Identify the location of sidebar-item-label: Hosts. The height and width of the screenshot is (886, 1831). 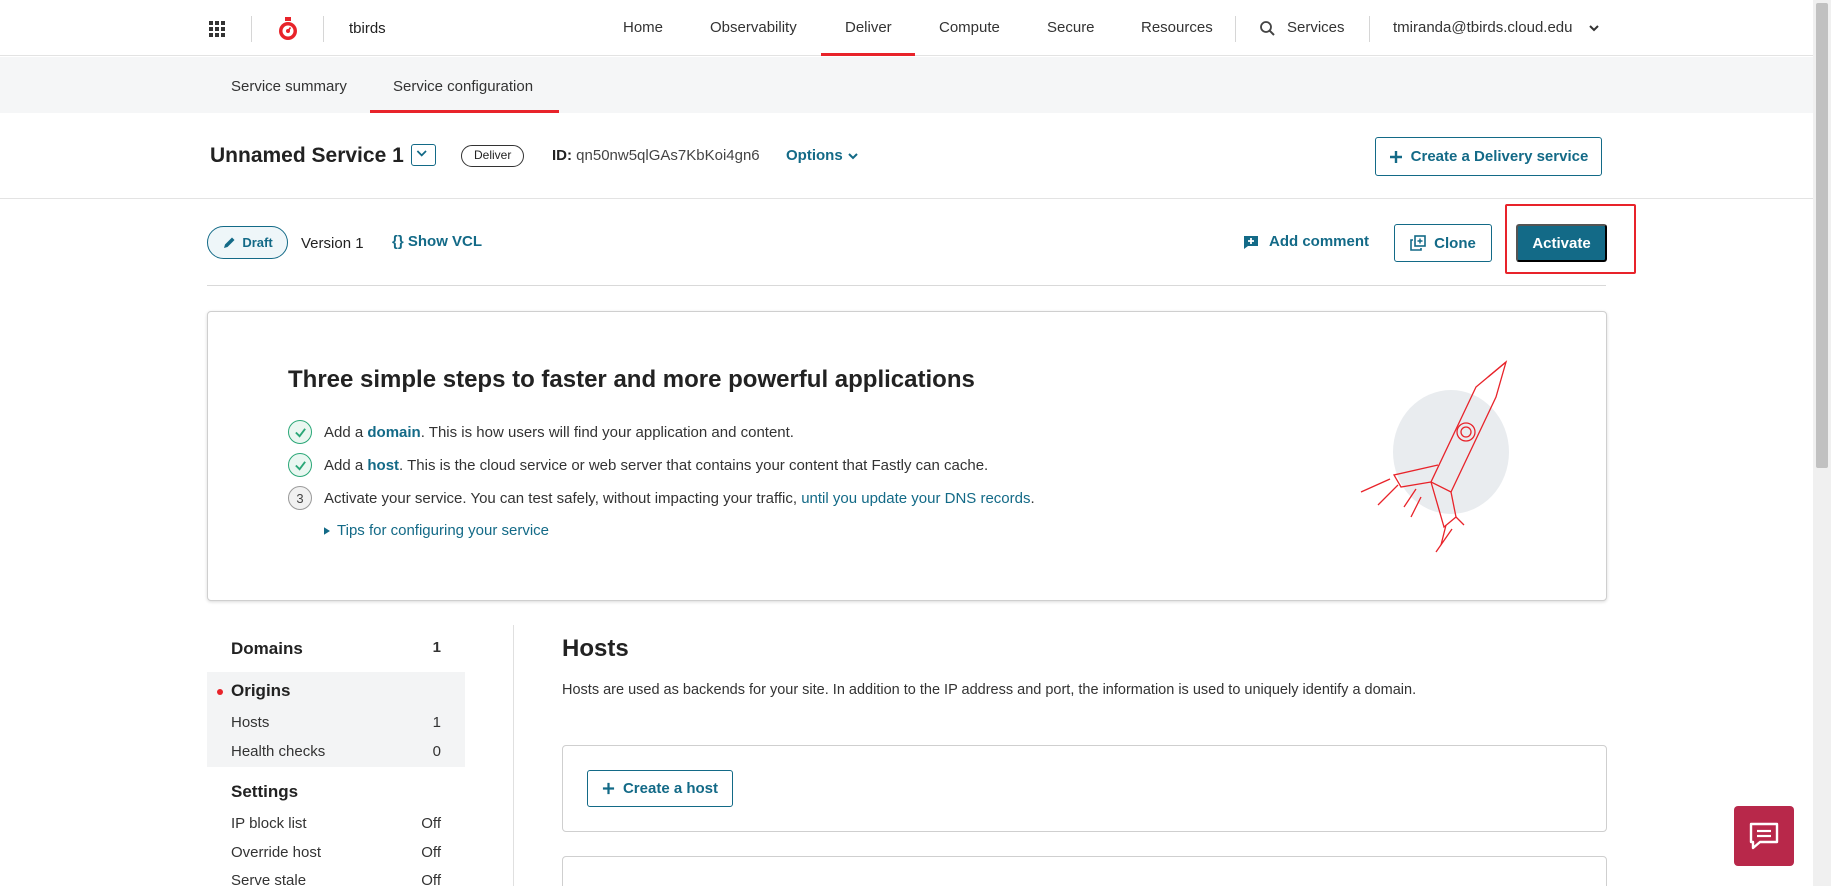
(250, 722).